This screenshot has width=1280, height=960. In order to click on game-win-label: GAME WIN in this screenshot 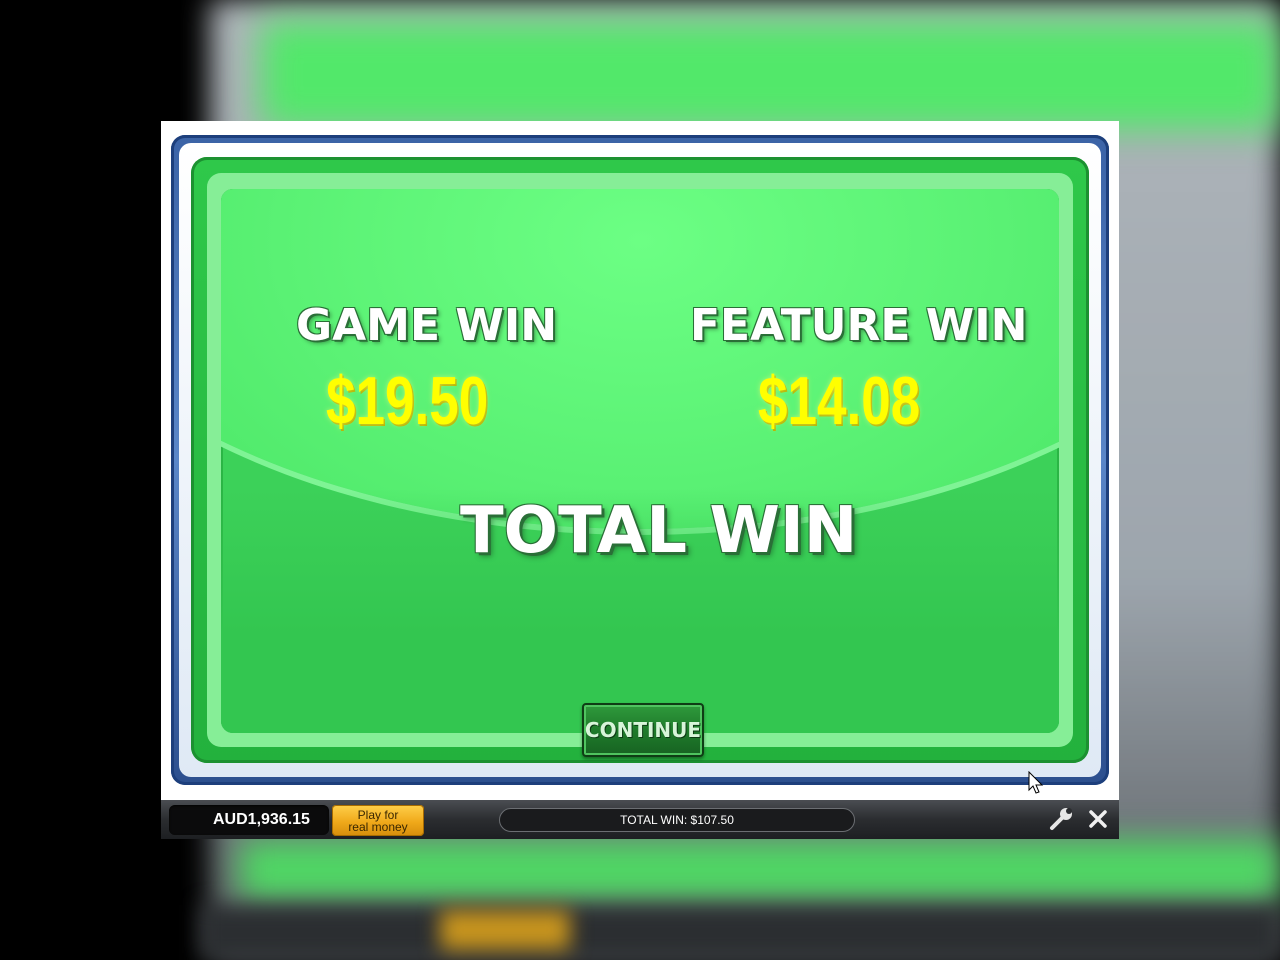, I will do `click(427, 325)`.